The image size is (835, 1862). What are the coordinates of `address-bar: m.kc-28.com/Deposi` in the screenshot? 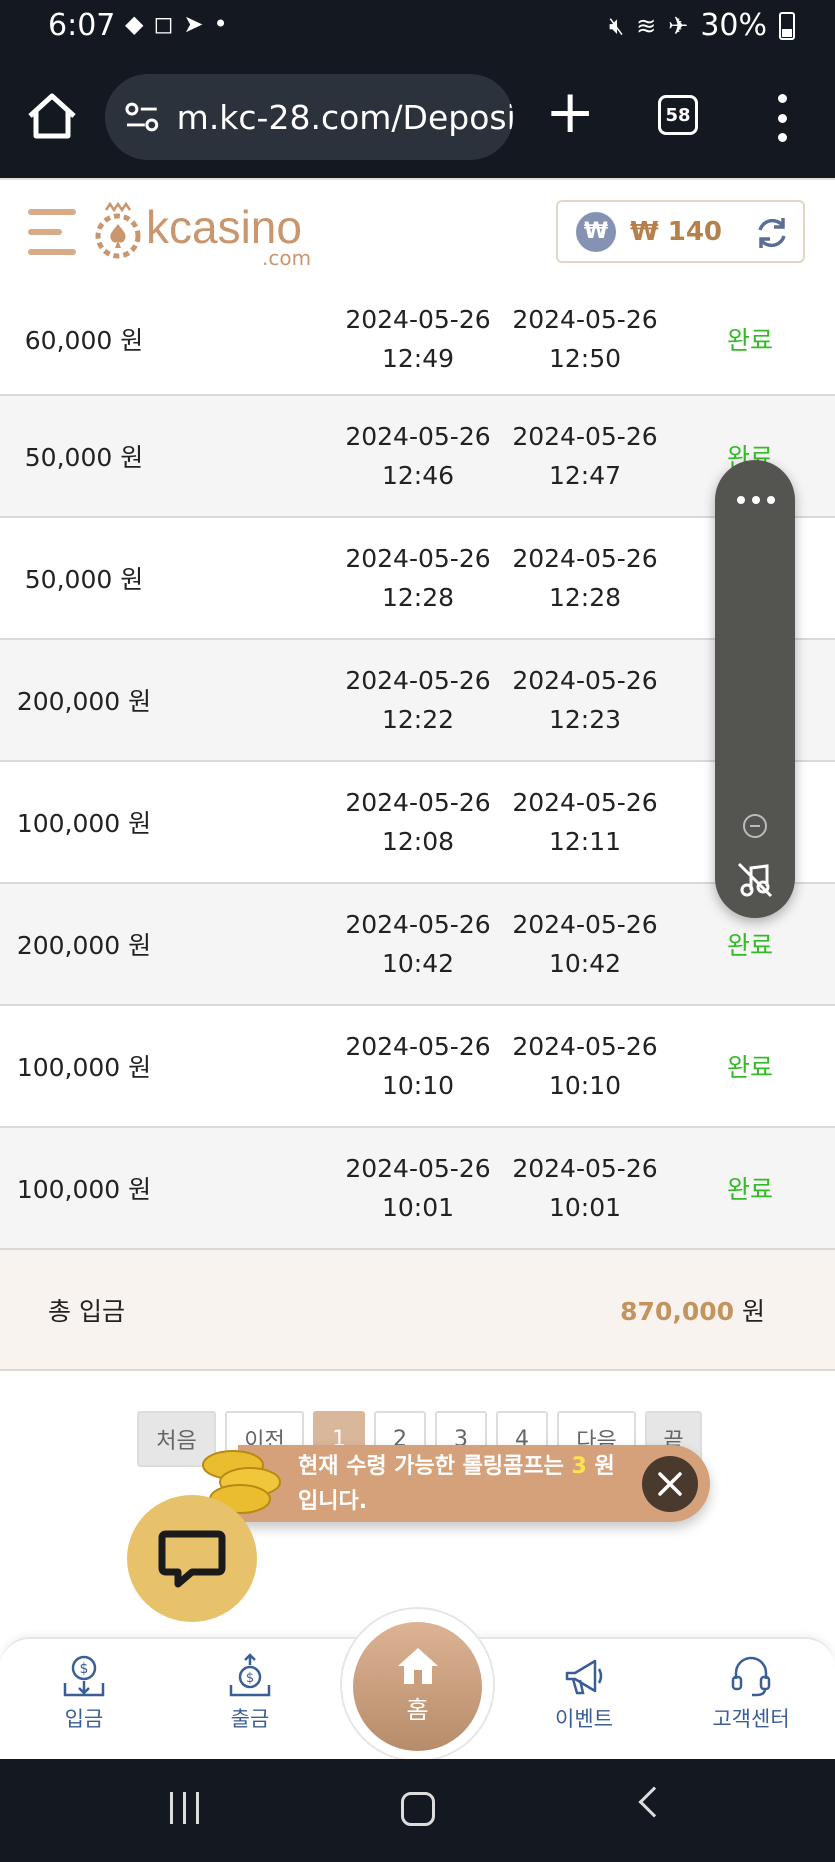 It's located at (309, 117).